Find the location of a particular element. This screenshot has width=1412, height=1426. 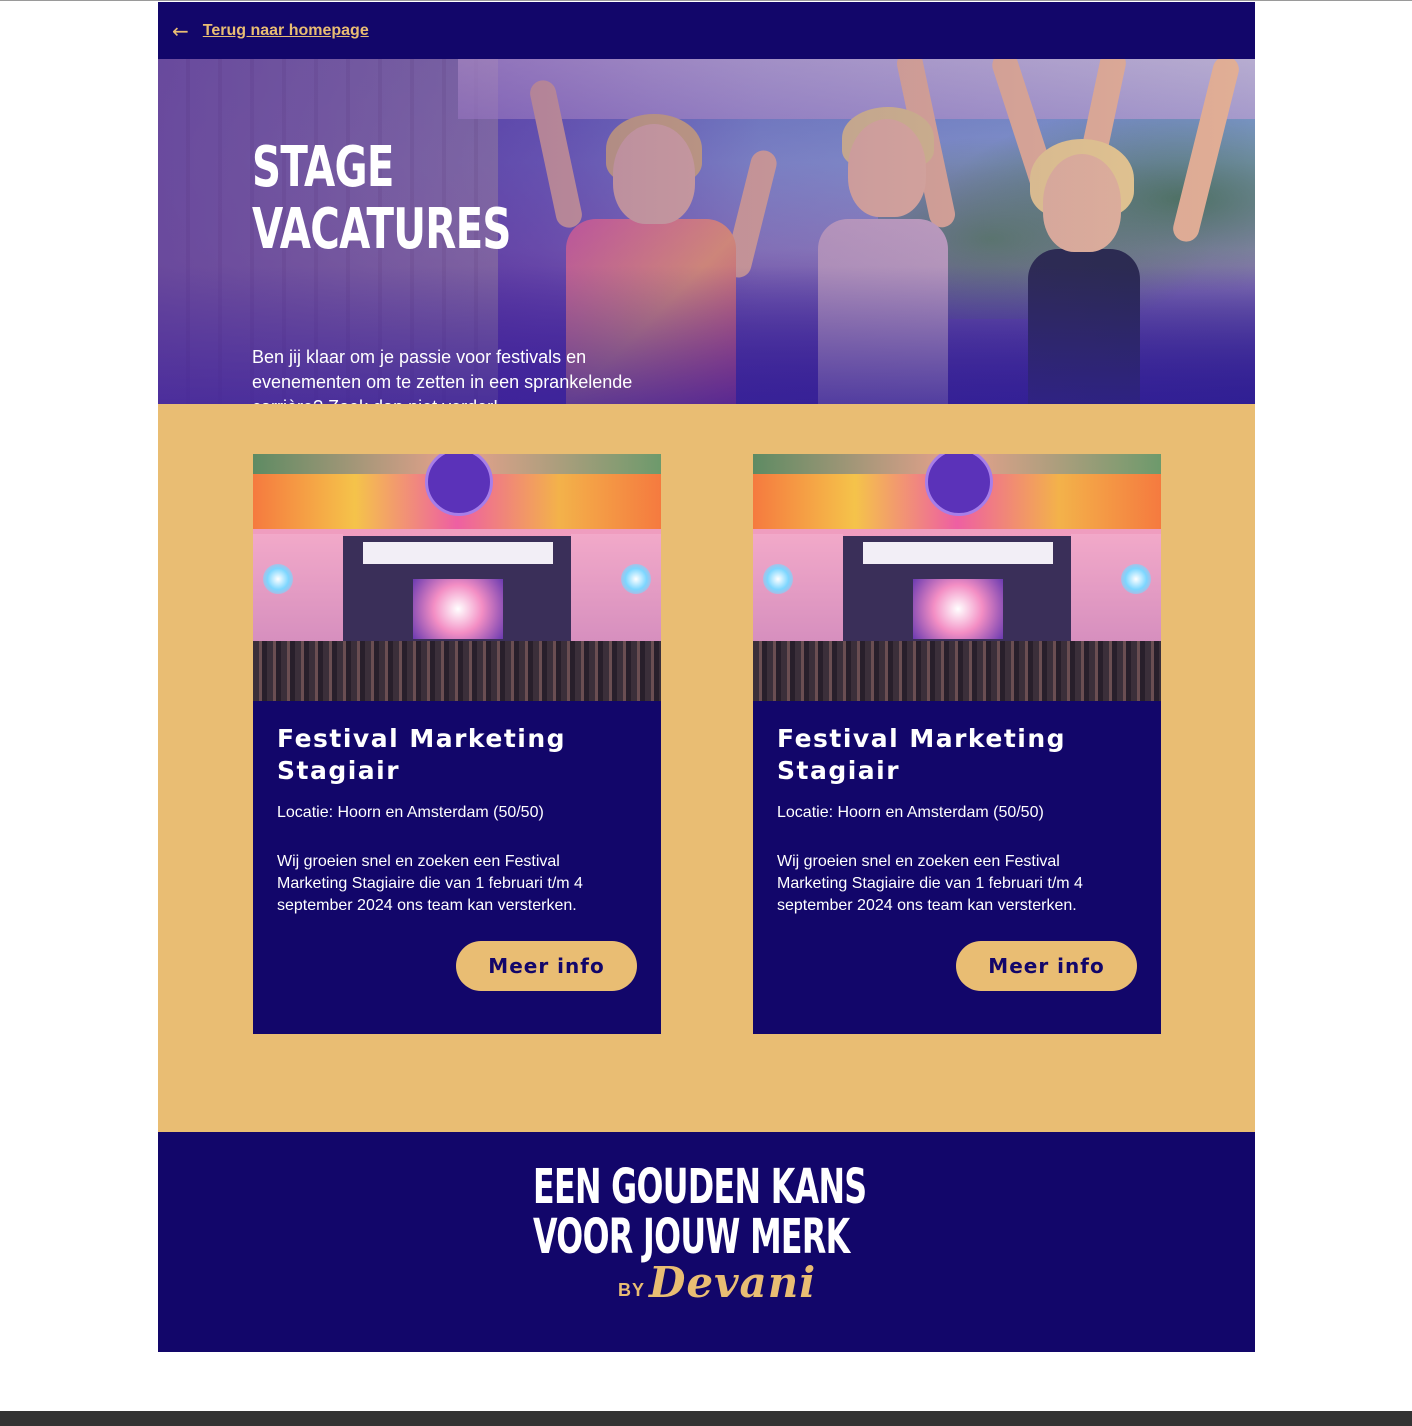

page-title: STAGE VACATURES is located at coordinates (381, 198).